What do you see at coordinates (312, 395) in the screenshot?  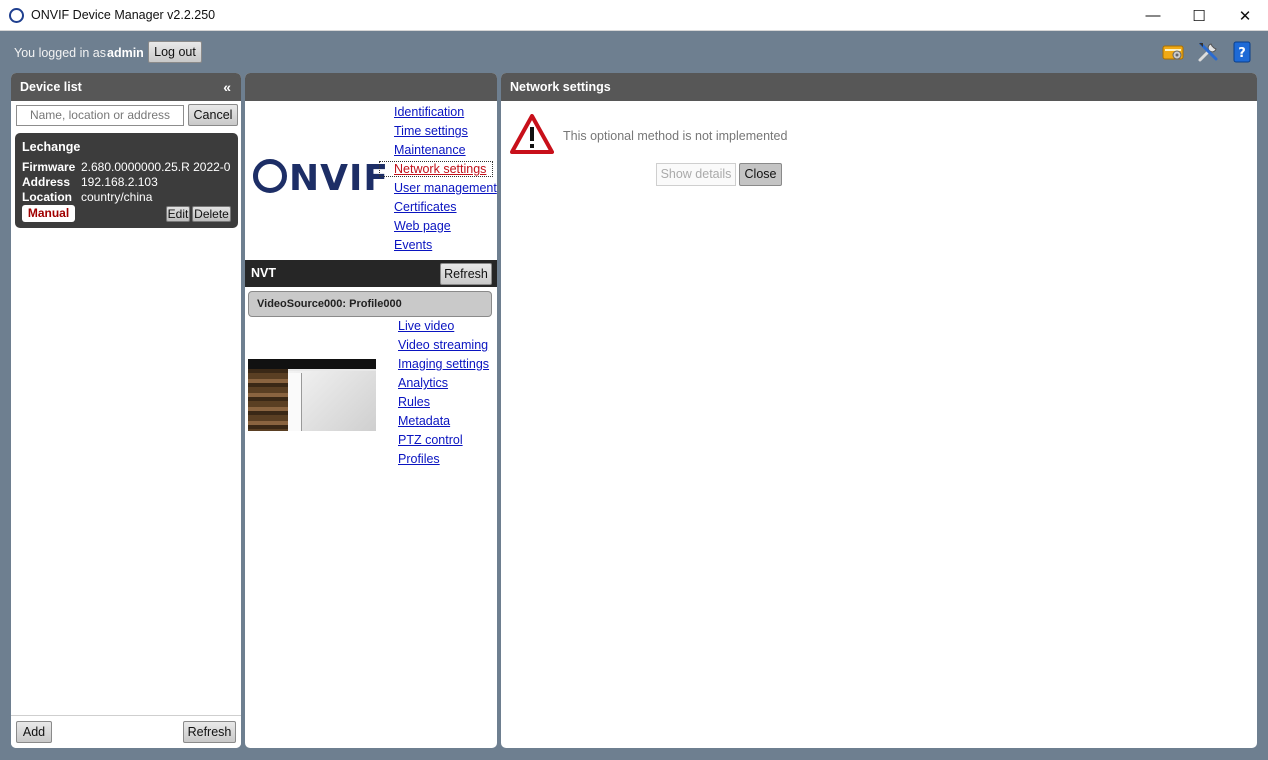 I see `video-thumbnail` at bounding box center [312, 395].